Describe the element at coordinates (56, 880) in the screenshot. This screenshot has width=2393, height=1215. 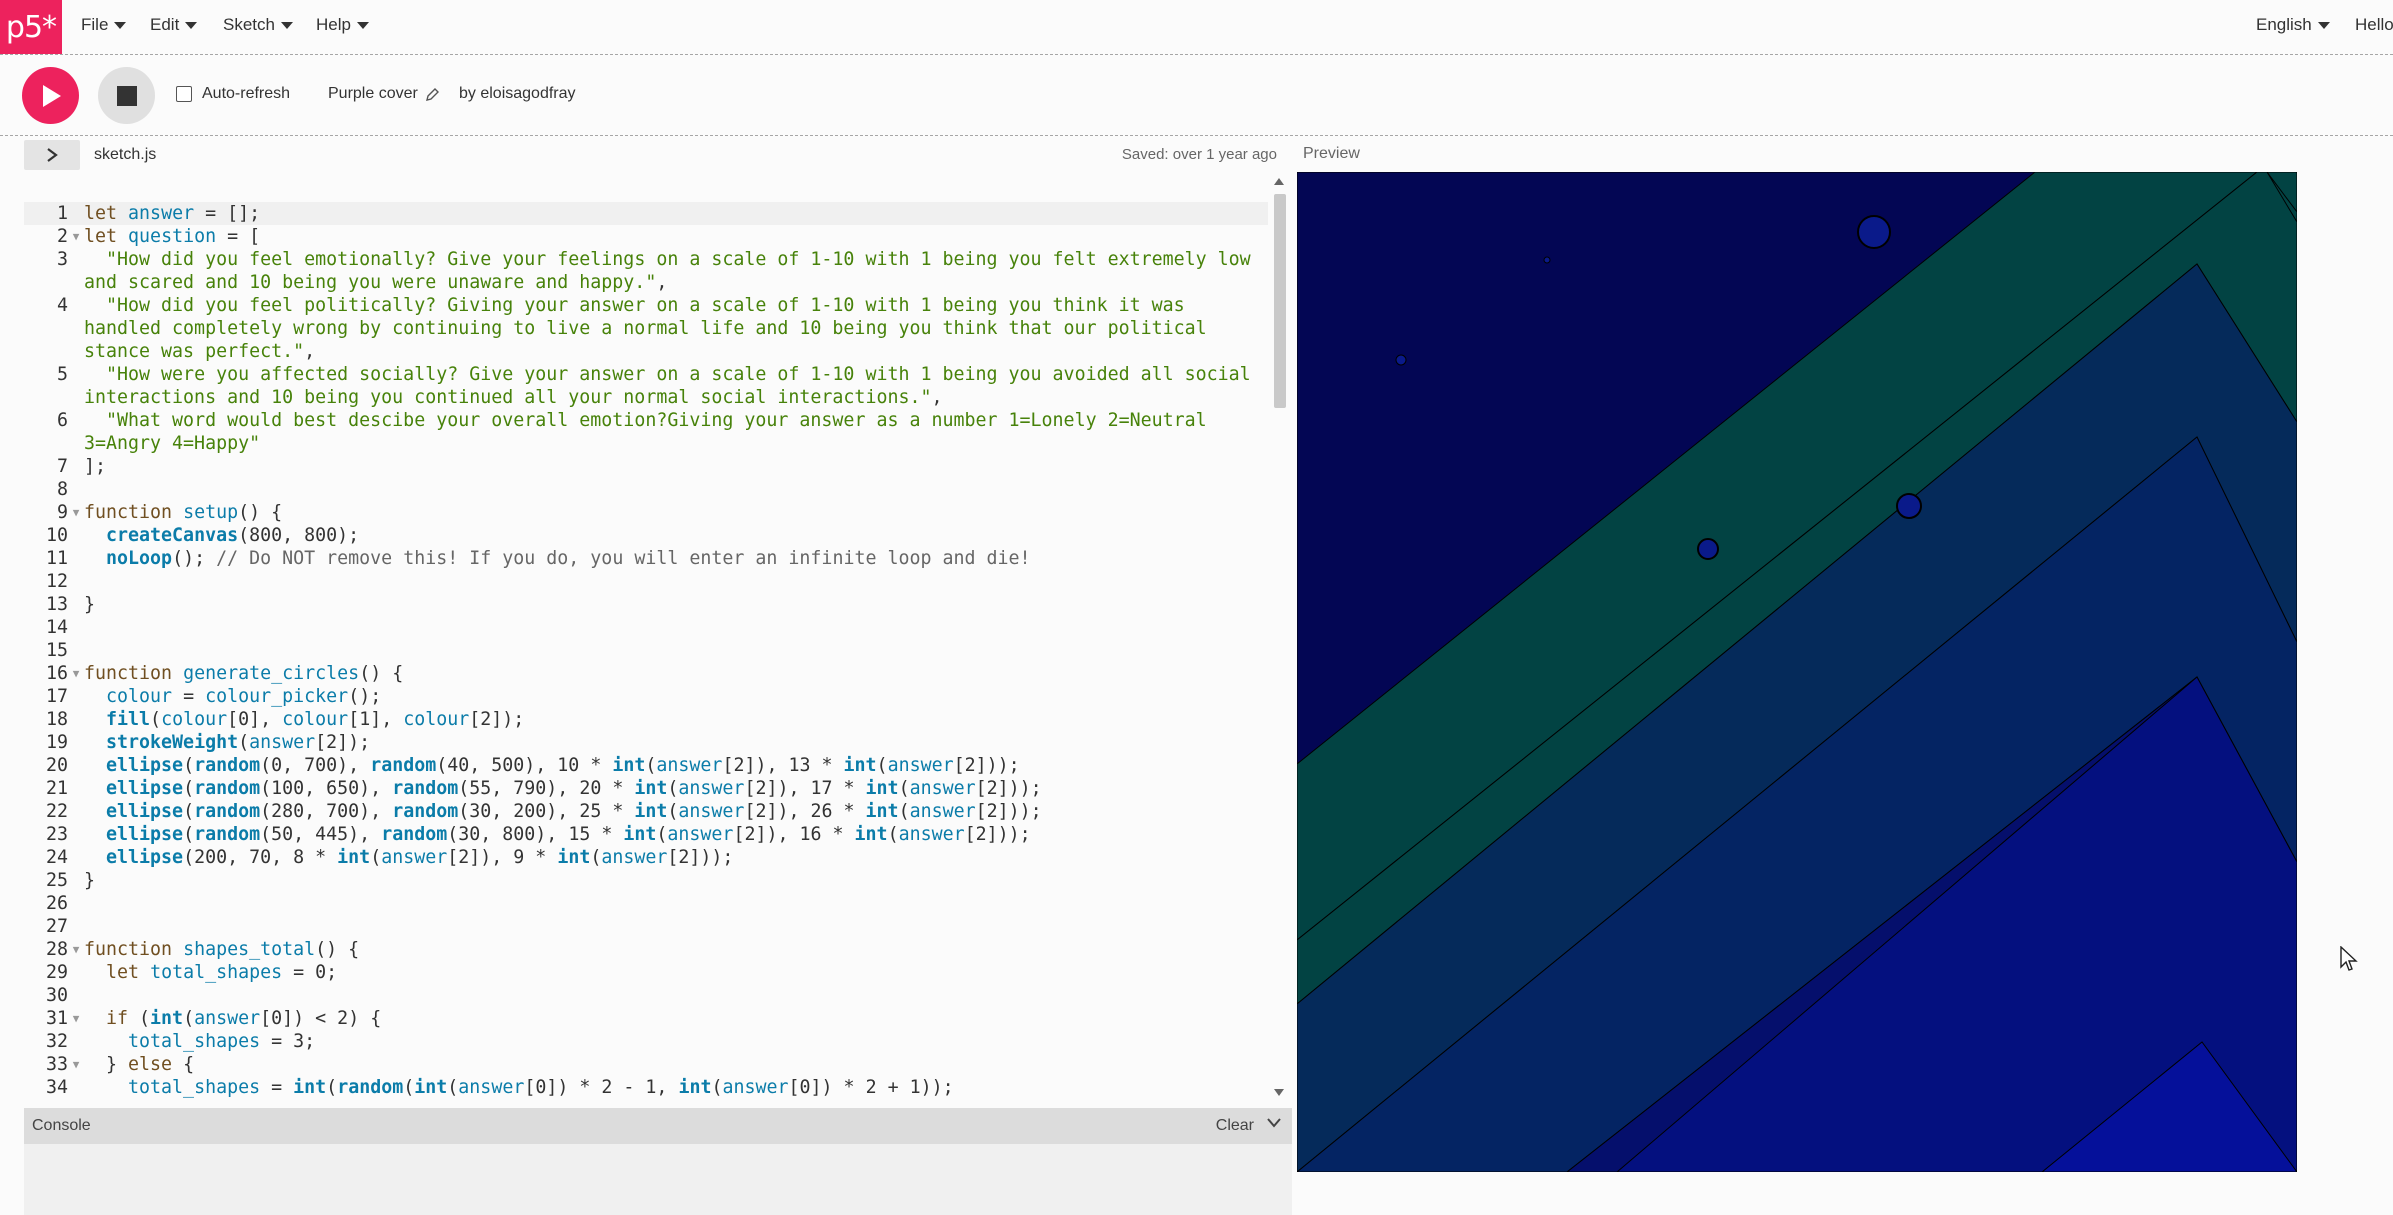
I see `line-number: 25` at that location.